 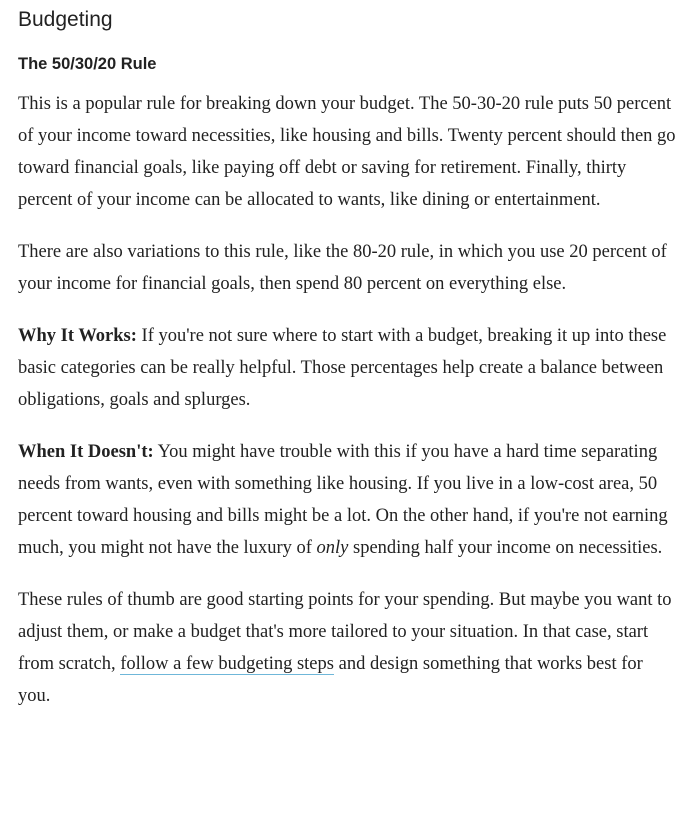 I want to click on section-heading: Budgeting, so click(x=65, y=19).